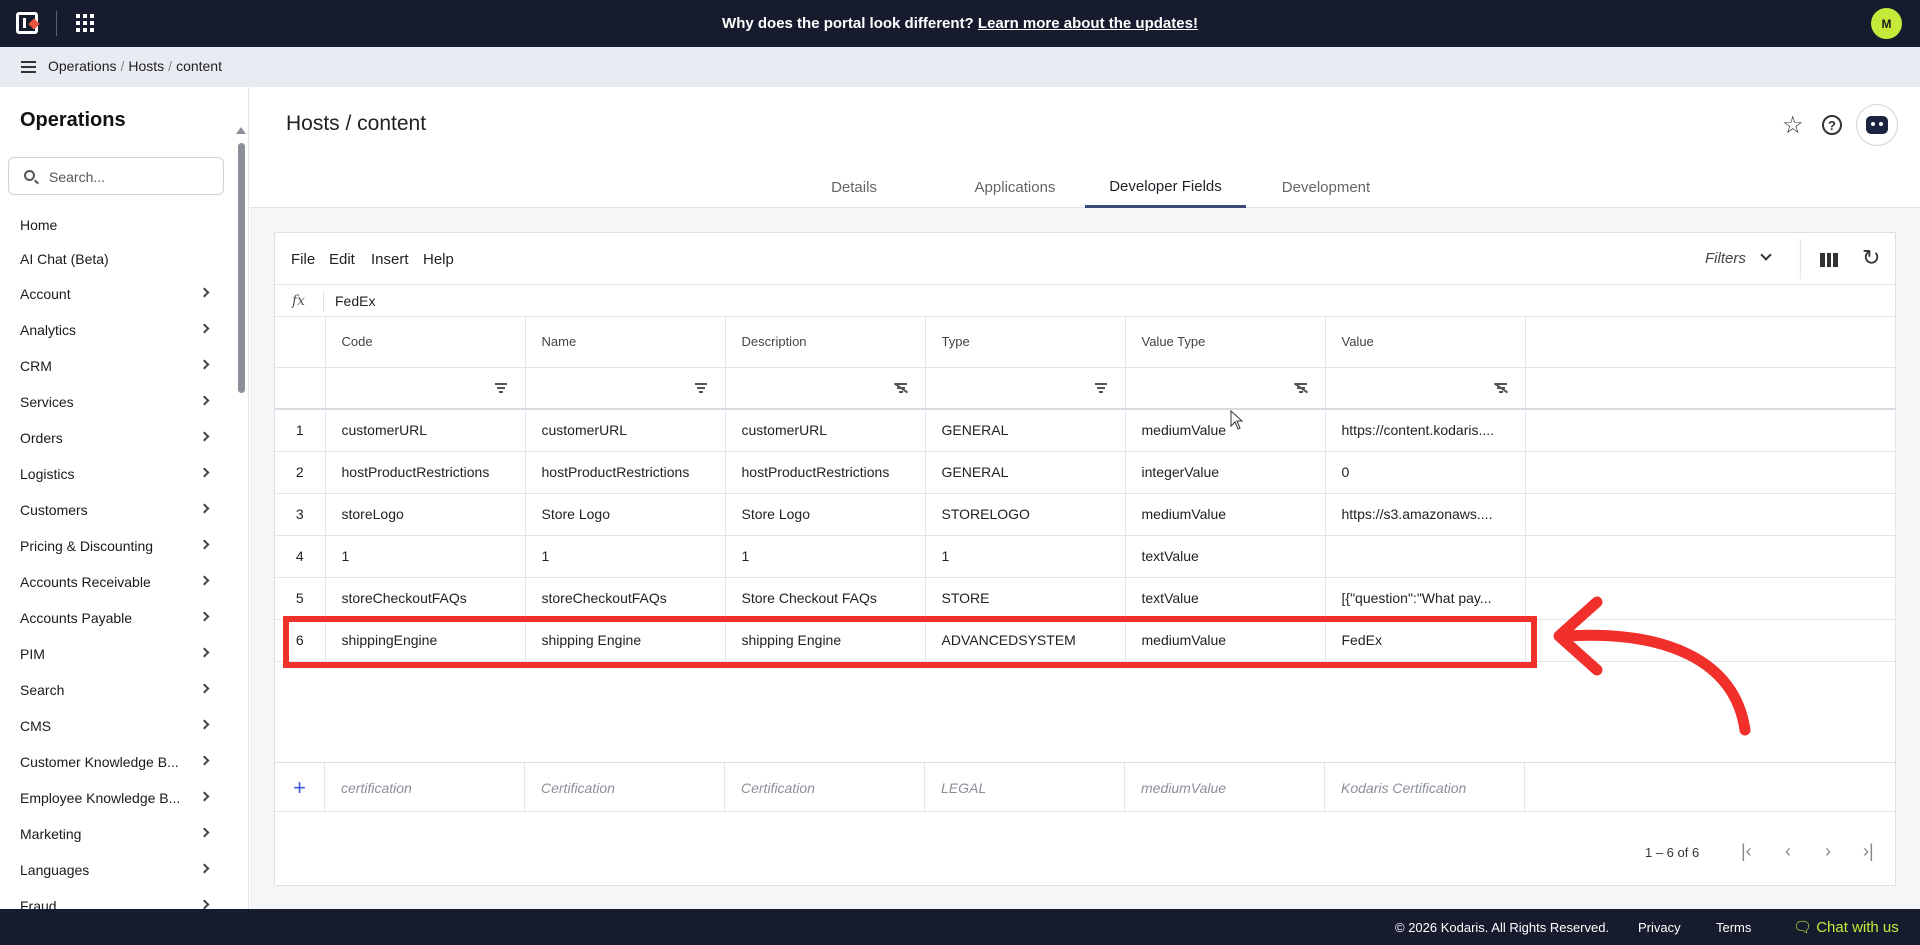 This screenshot has width=1920, height=945. Describe the element at coordinates (1025, 342) in the screenshot. I see `column-header-type: Type` at that location.